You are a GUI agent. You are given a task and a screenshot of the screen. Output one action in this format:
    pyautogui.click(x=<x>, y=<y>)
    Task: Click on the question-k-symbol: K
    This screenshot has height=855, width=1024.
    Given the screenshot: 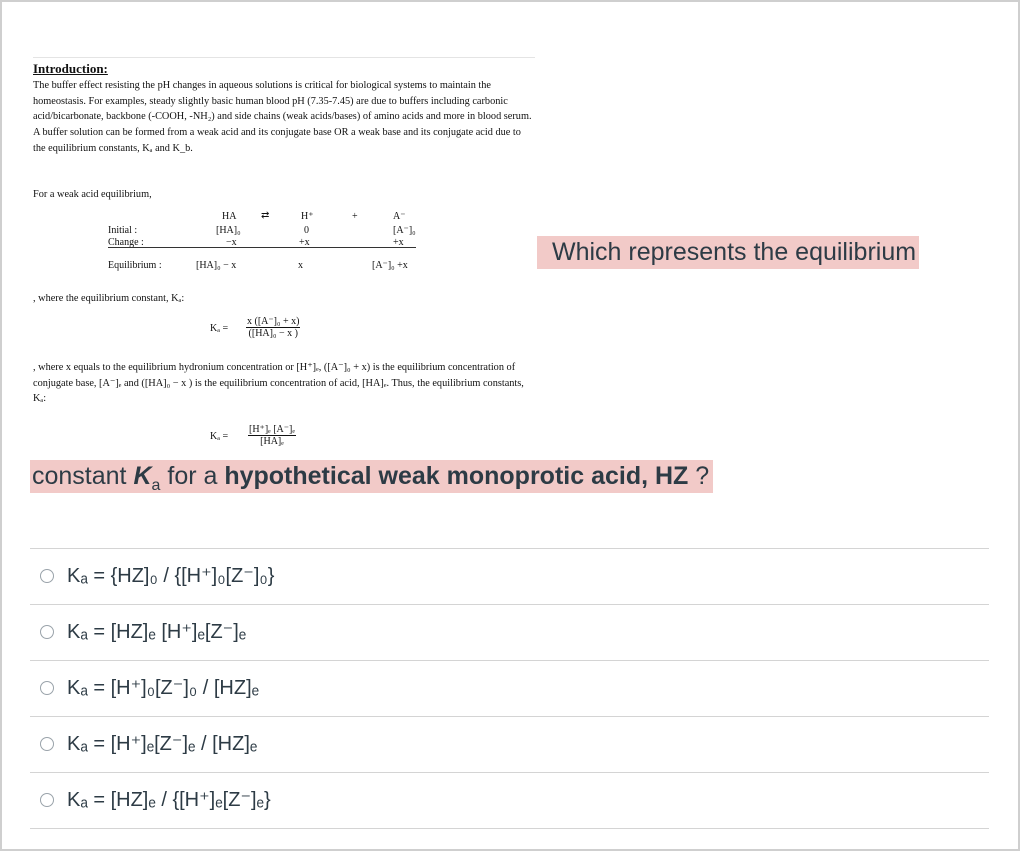 What is the action you would take?
    pyautogui.click(x=142, y=476)
    